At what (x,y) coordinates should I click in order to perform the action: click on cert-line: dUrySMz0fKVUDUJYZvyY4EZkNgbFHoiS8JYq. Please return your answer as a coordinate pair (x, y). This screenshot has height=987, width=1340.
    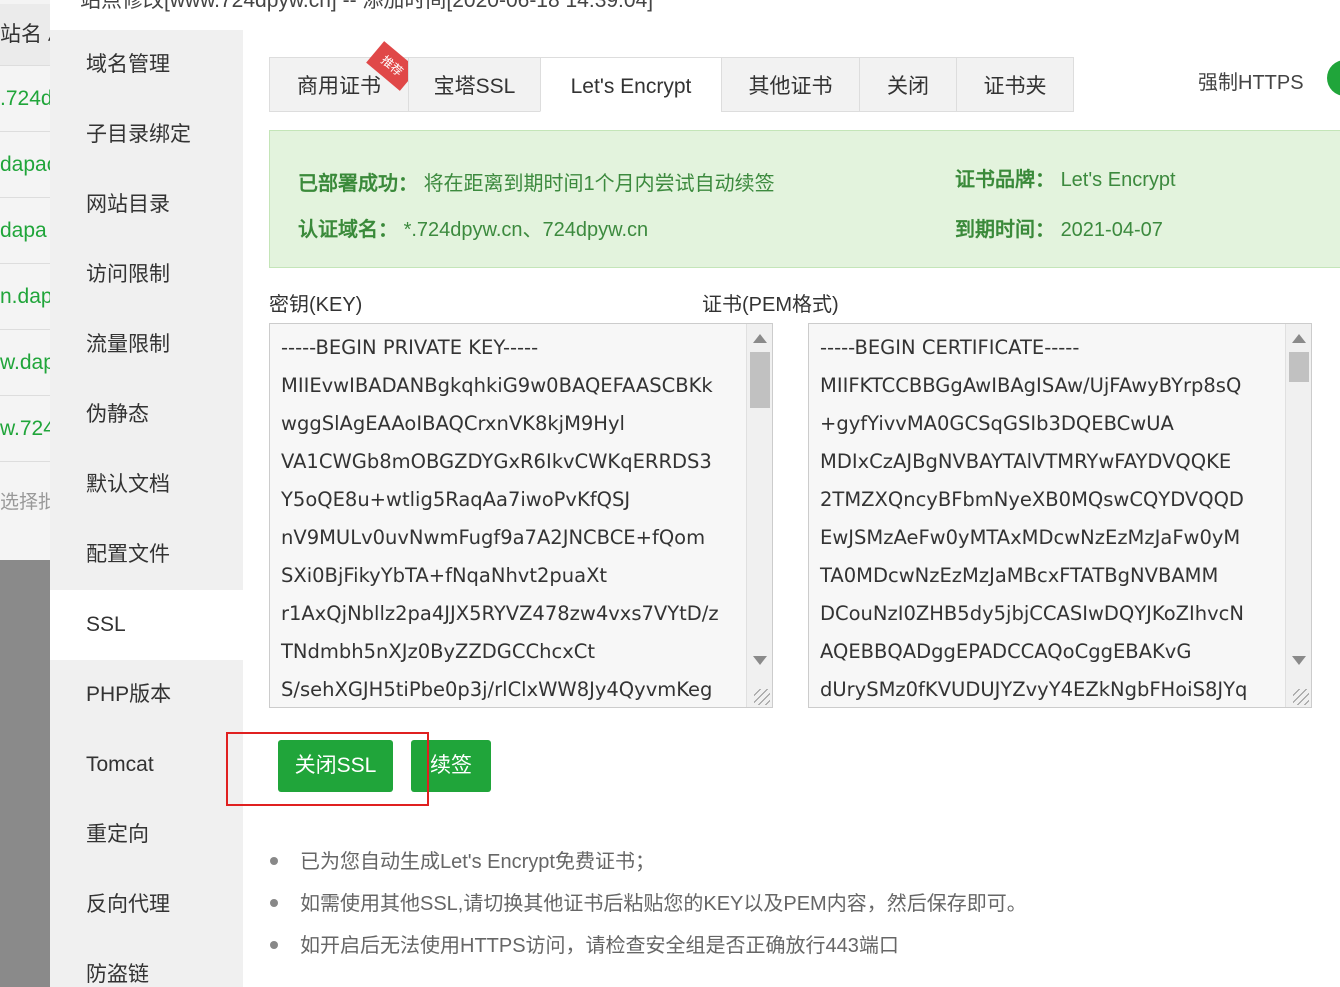
    Looking at the image, I should click on (1034, 689).